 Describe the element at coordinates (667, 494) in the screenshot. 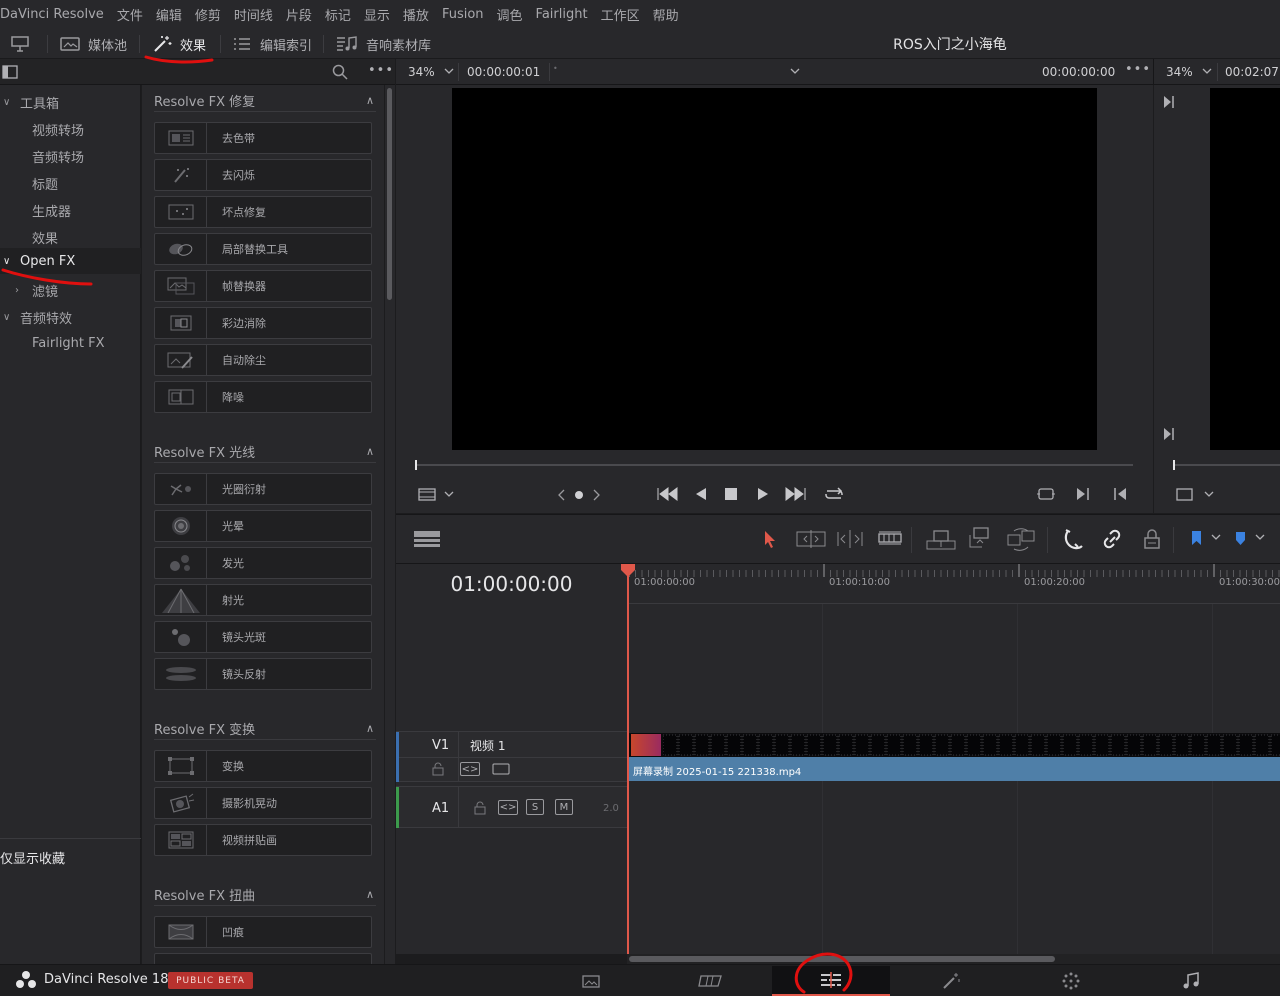

I see `go-to-start-icon` at that location.